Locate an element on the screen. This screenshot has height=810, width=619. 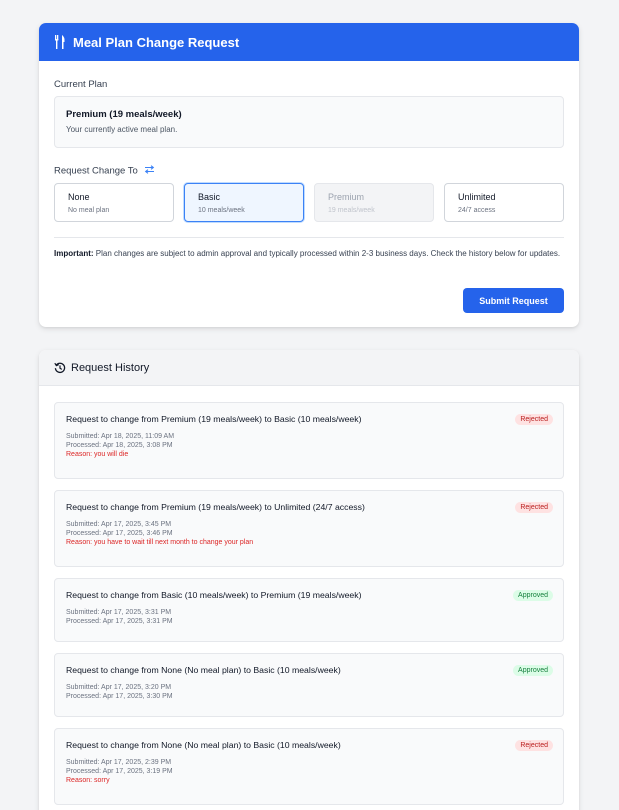
rejection-reason: Reason: you will die is located at coordinates (97, 454).